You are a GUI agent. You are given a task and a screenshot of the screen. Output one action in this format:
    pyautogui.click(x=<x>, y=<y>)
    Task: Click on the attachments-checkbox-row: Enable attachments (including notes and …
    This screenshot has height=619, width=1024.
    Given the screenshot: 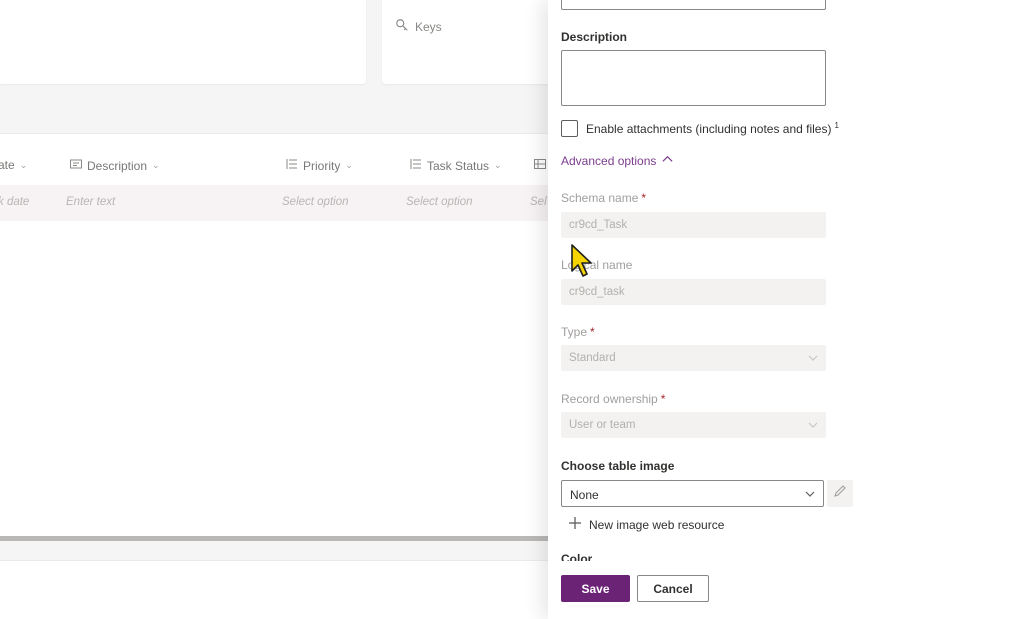 What is the action you would take?
    pyautogui.click(x=700, y=128)
    